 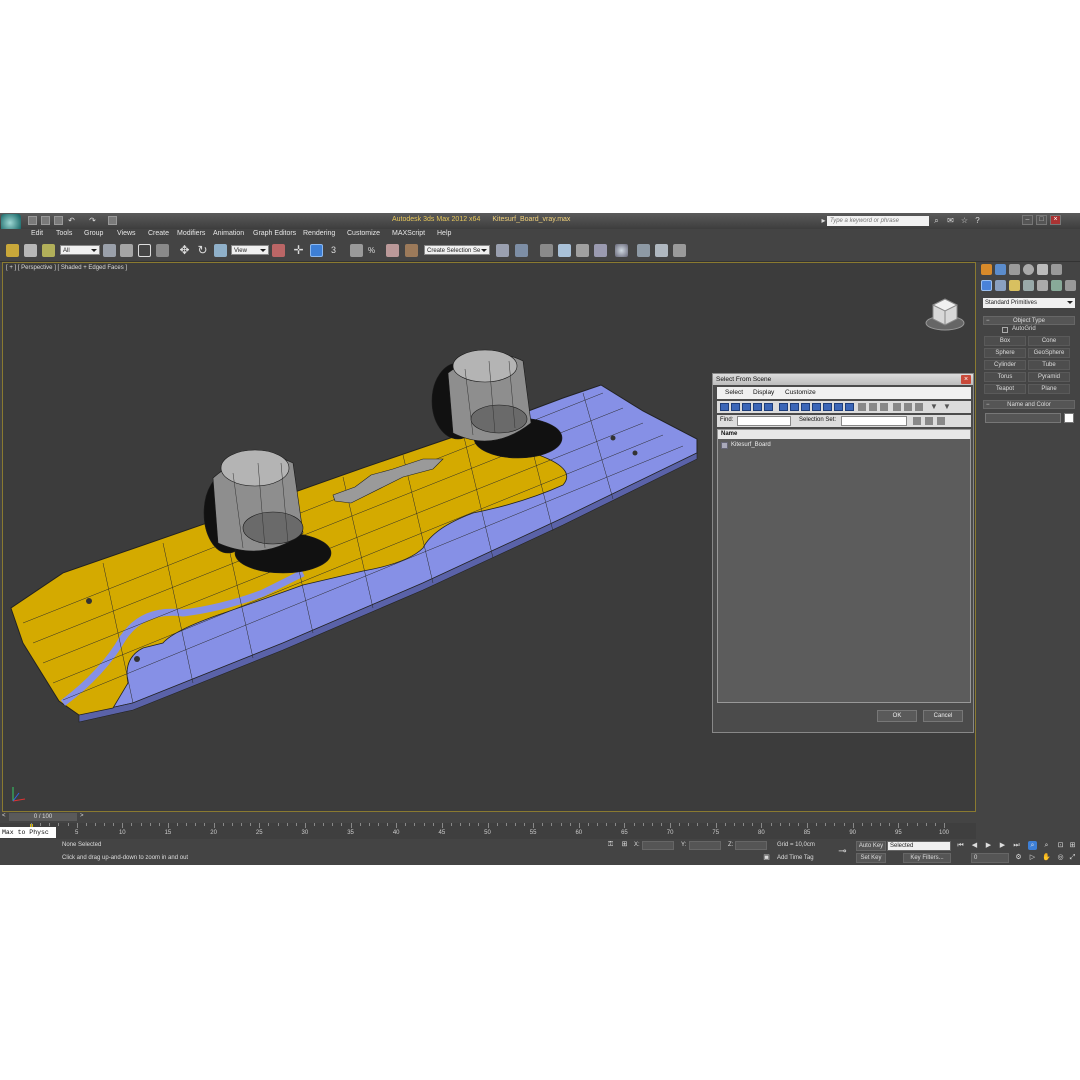 I want to click on rectangular-selection-icon, so click(x=144, y=250).